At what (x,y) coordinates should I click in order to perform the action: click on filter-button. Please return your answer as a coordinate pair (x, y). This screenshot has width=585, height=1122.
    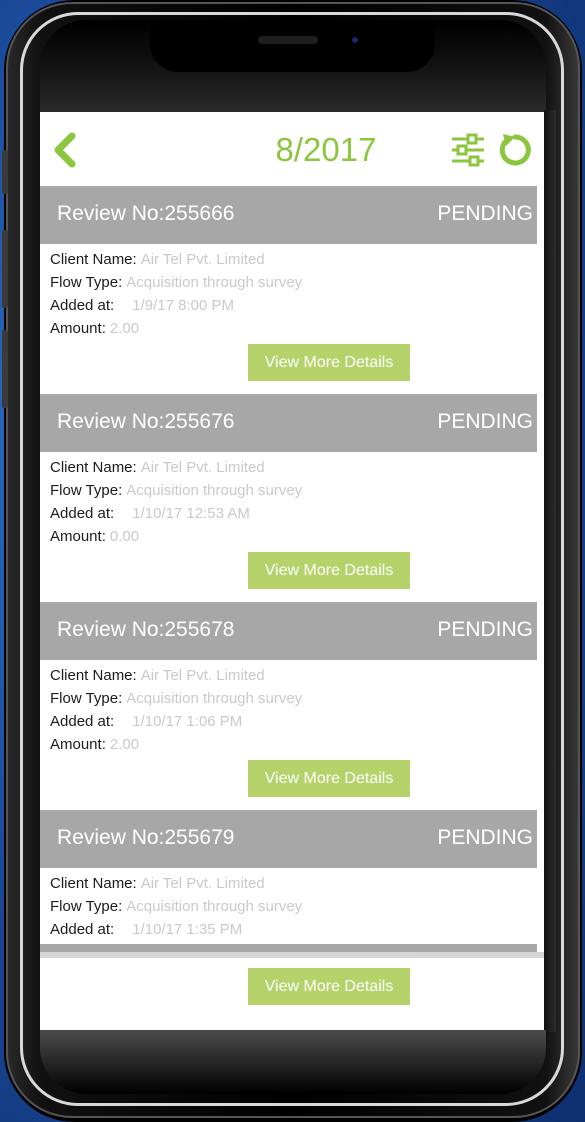
    Looking at the image, I should click on (468, 150).